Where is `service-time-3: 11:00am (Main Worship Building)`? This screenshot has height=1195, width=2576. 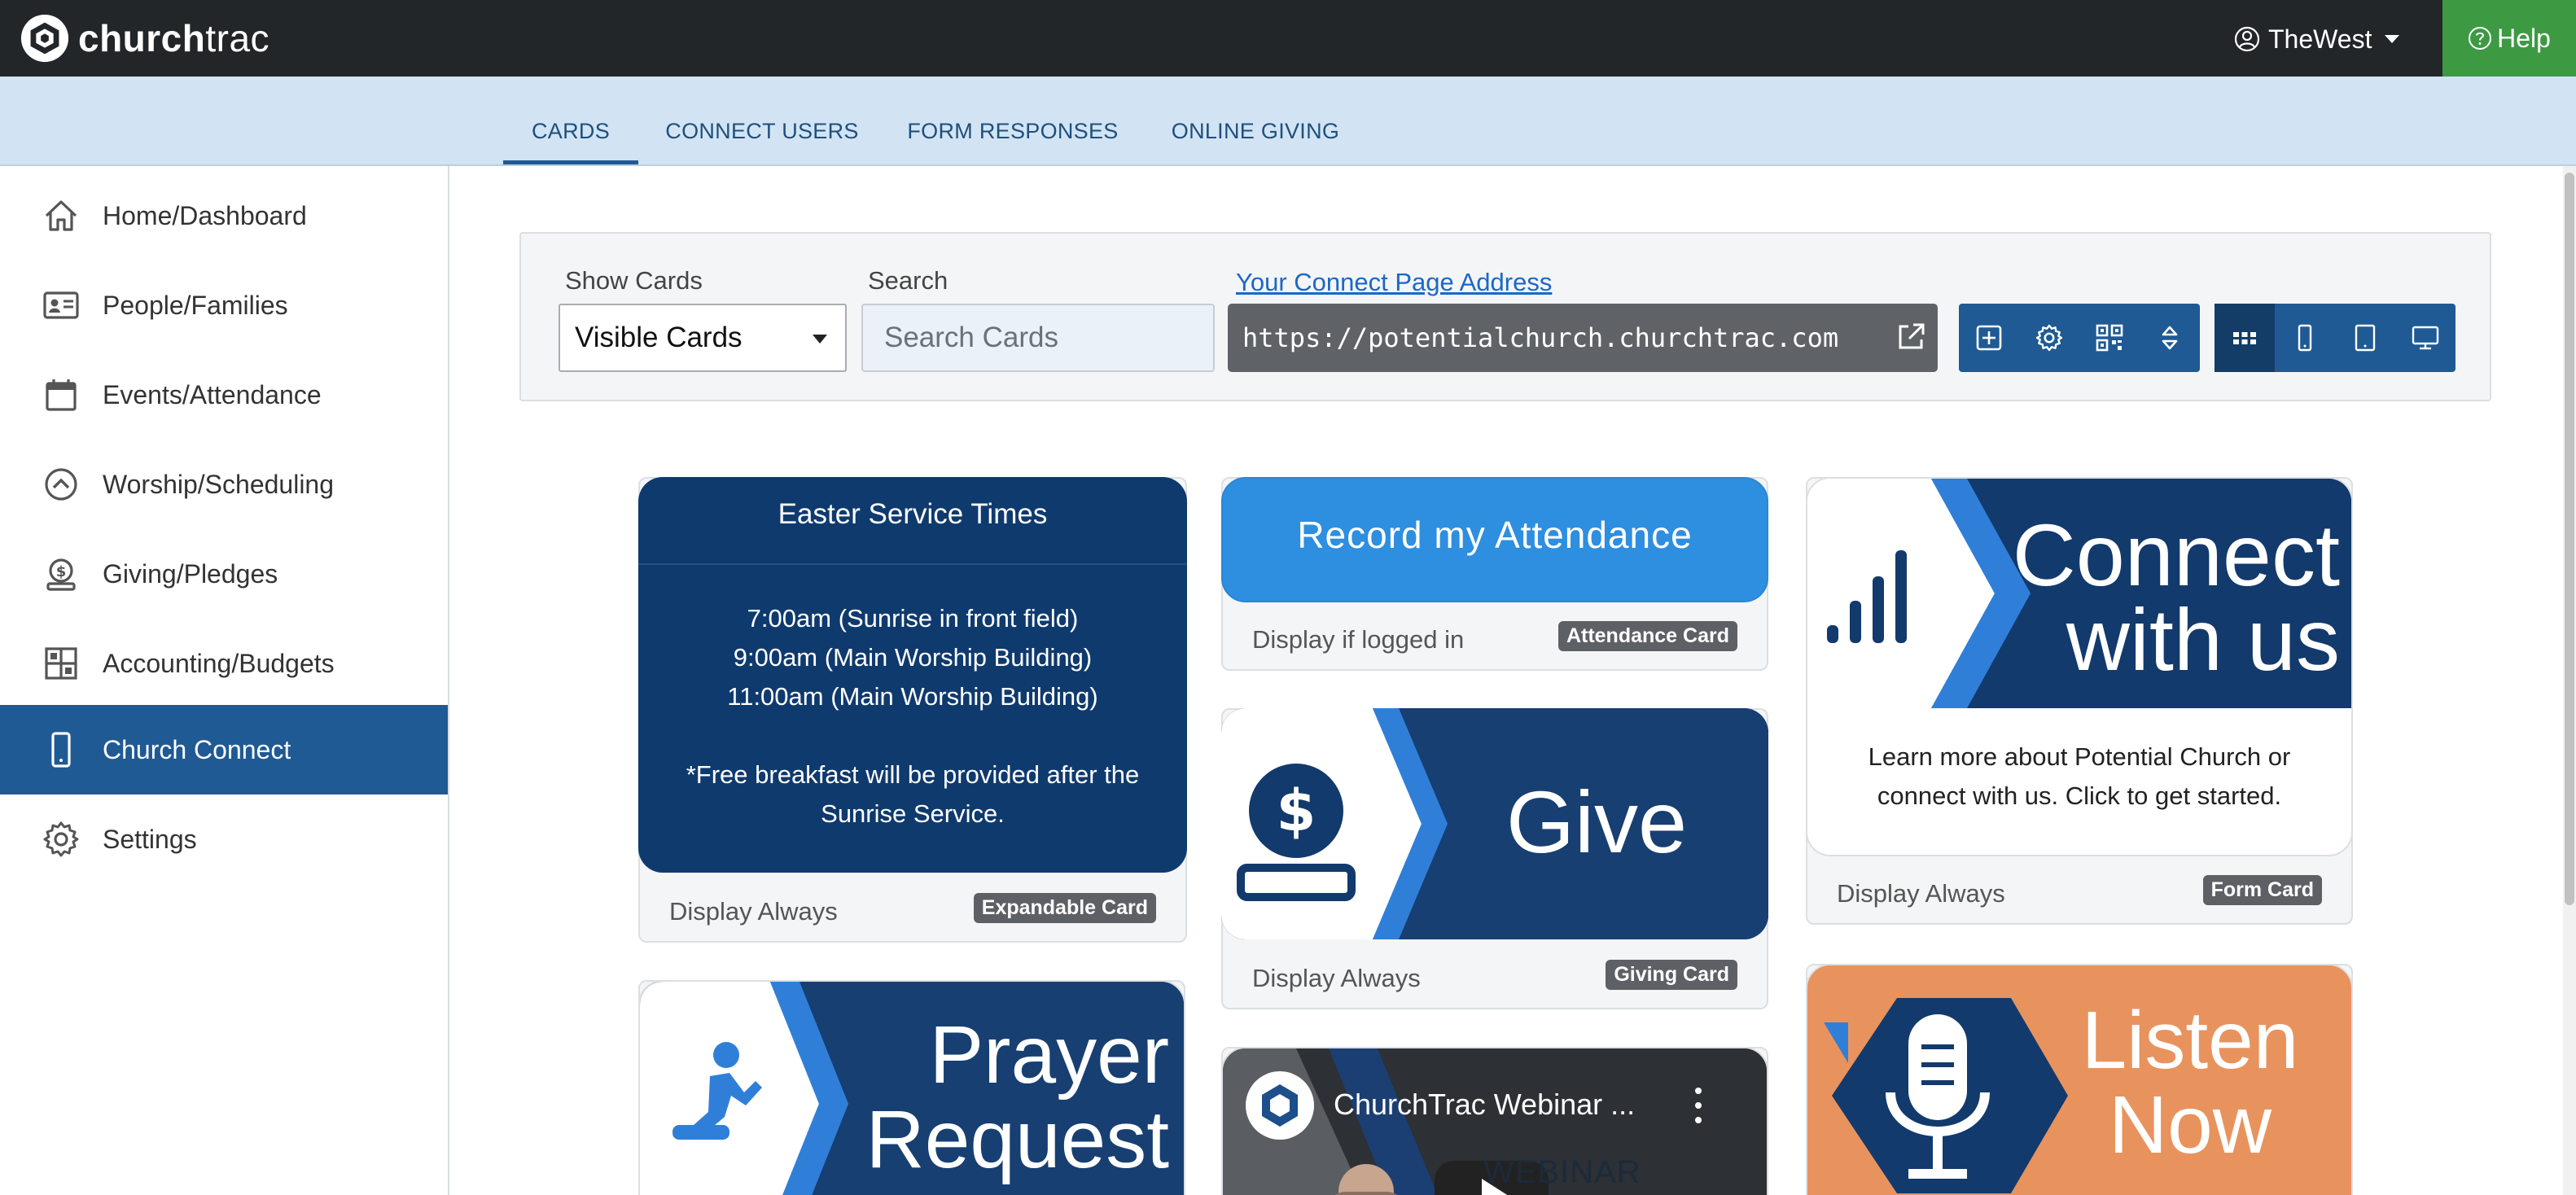 service-time-3: 11:00am (Main Worship Building) is located at coordinates (912, 696).